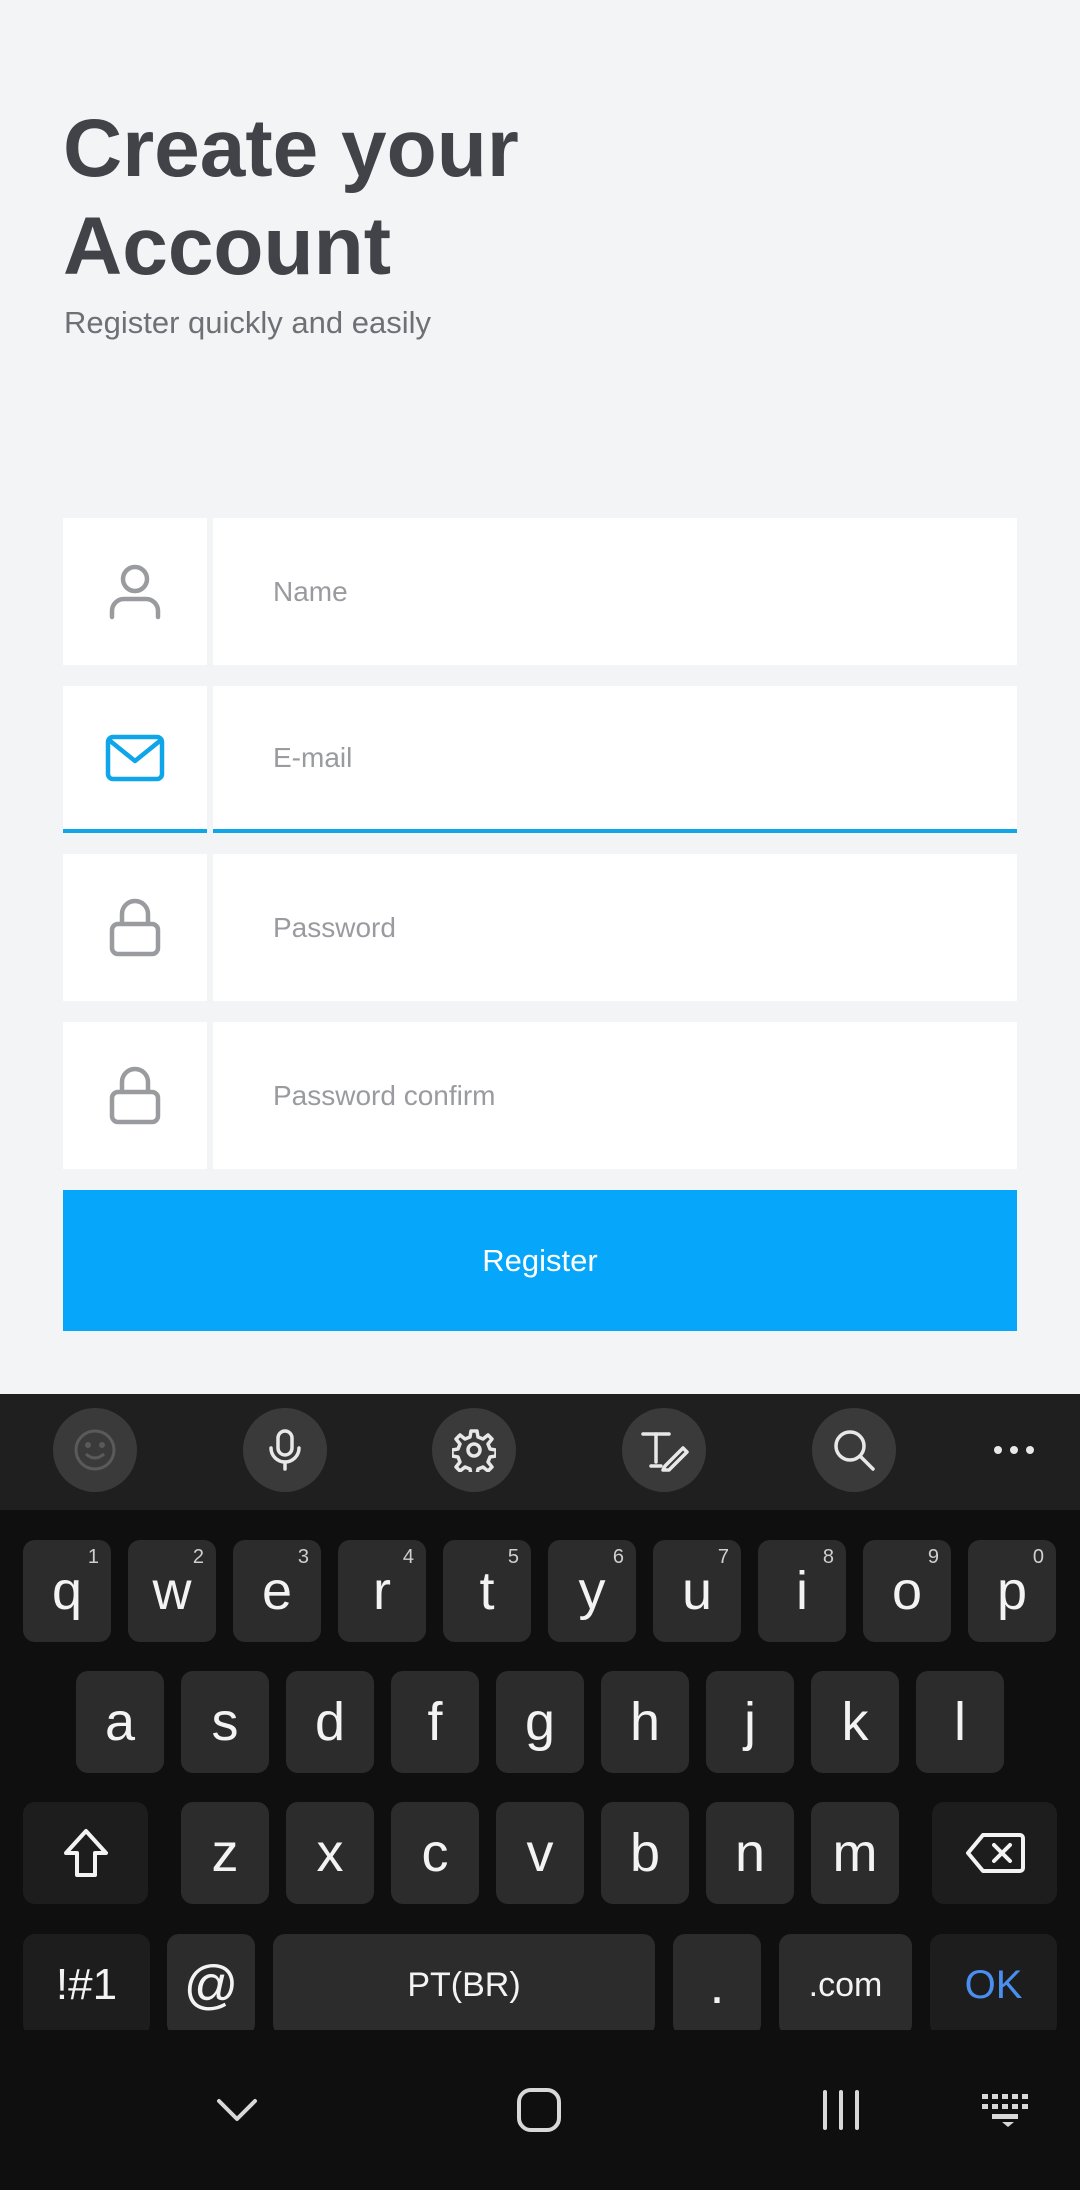 The height and width of the screenshot is (2190, 1080). I want to click on user-icon, so click(135, 591).